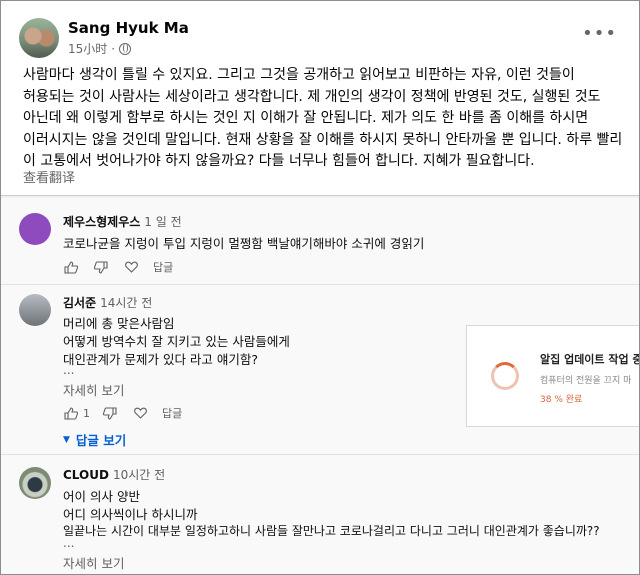  What do you see at coordinates (86, 413) in the screenshot?
I see `like-count: 1` at bounding box center [86, 413].